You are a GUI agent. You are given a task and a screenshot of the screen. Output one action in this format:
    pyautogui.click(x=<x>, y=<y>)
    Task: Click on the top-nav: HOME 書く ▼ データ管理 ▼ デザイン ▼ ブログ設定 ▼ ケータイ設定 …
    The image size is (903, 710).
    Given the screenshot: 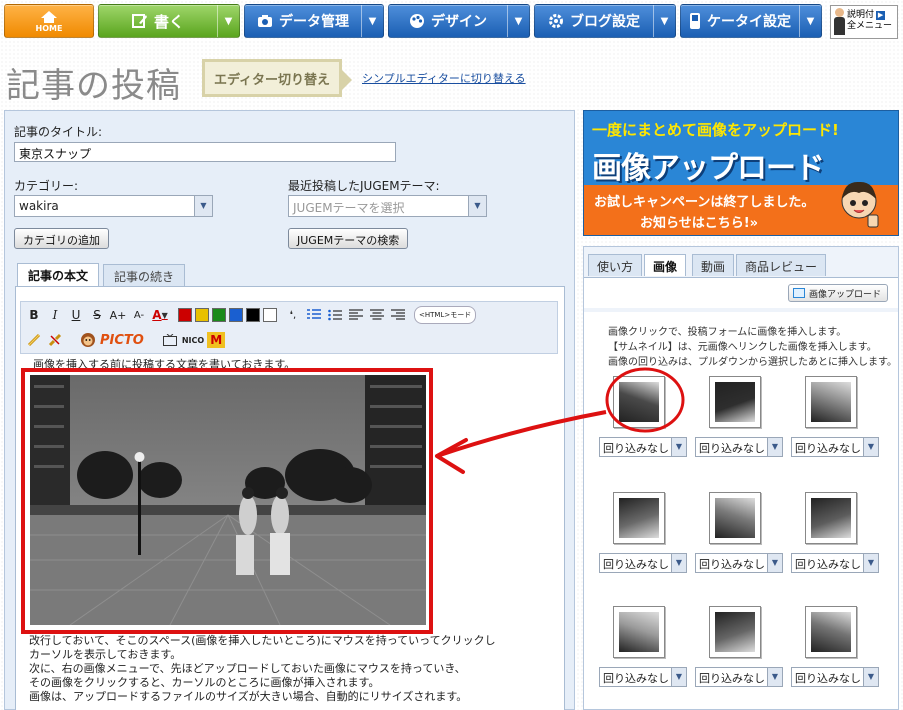 What is the action you would take?
    pyautogui.click(x=451, y=22)
    